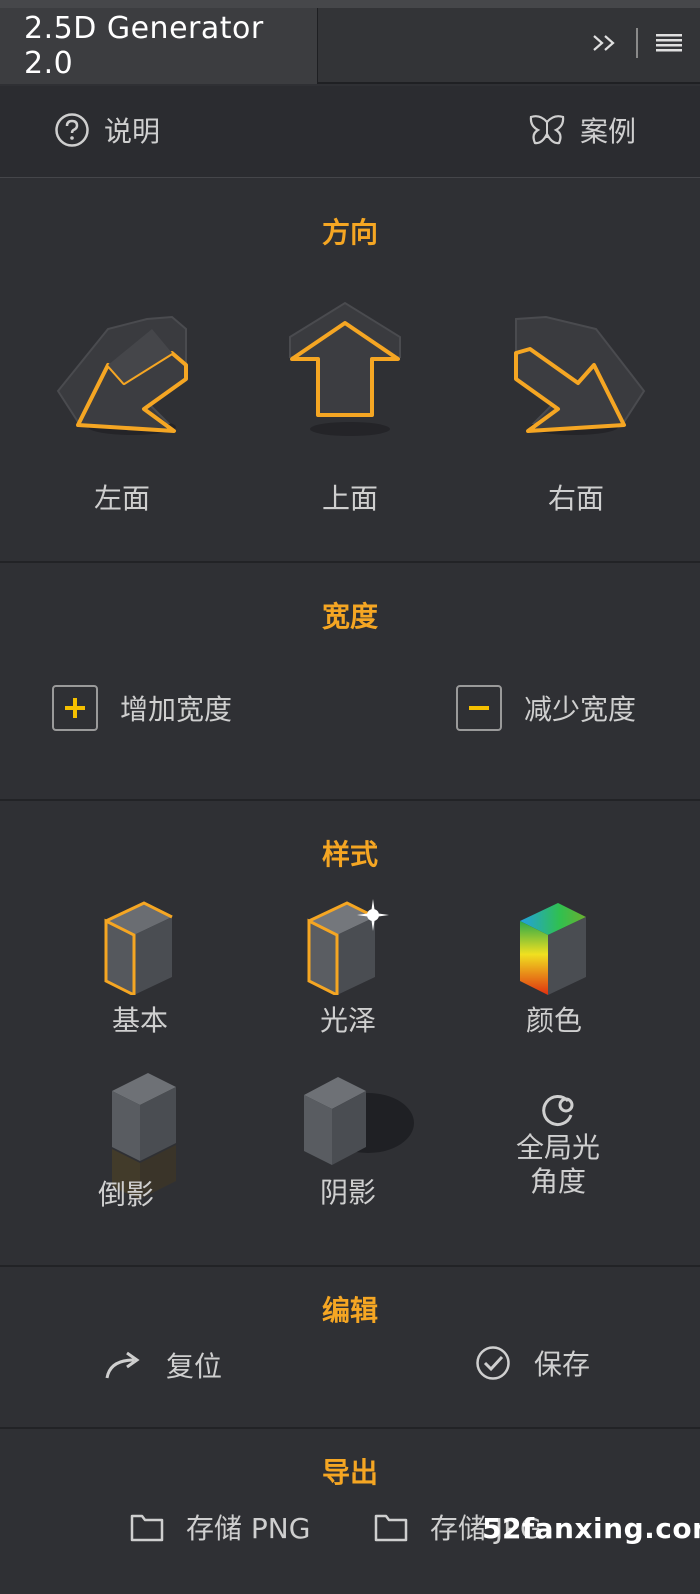 This screenshot has height=1594, width=700. Describe the element at coordinates (562, 1364) in the screenshot. I see `save-label: 保存` at that location.